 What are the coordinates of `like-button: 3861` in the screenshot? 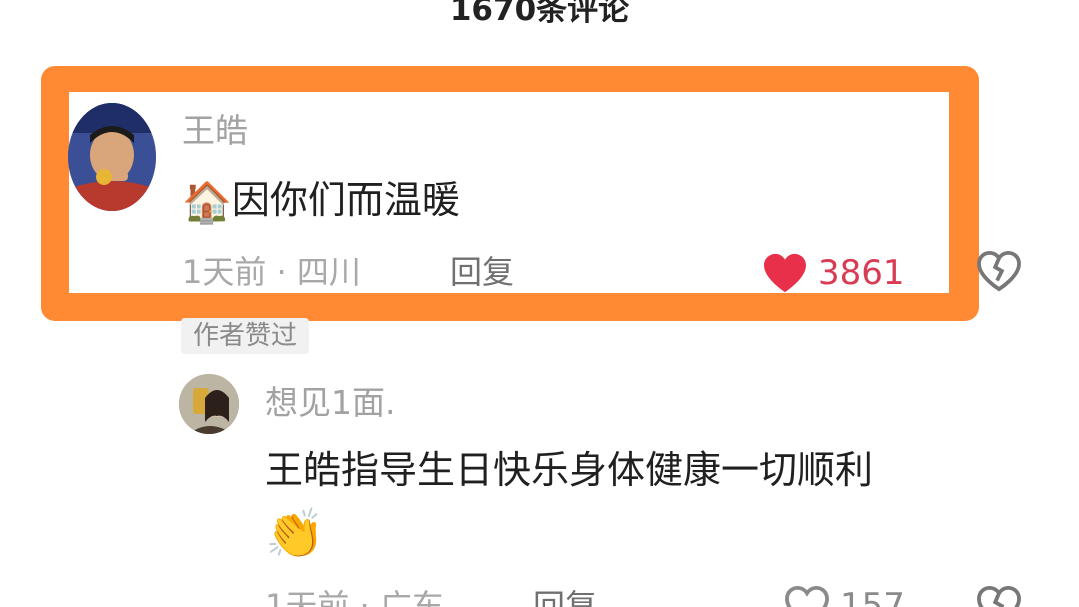 It's located at (833, 273).